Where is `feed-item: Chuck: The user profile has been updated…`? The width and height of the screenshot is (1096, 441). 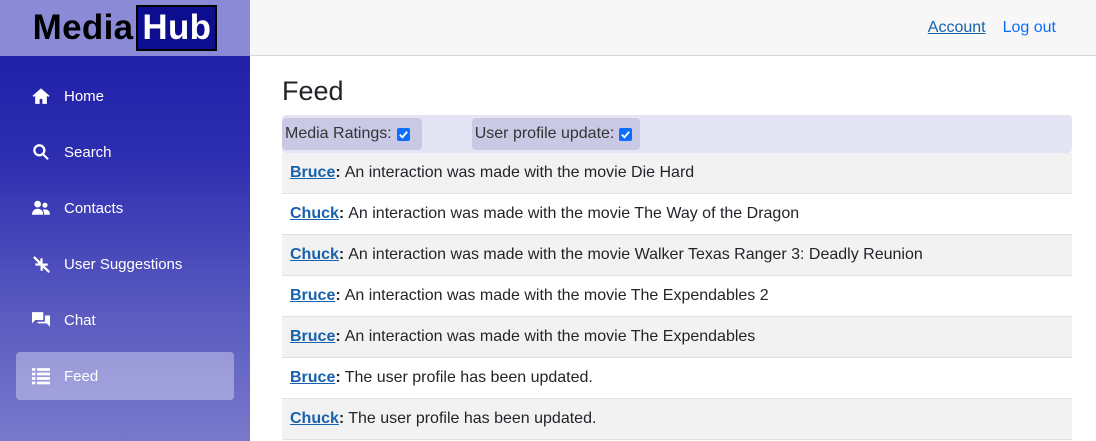
feed-item: Chuck: The user profile has been updated… is located at coordinates (677, 419).